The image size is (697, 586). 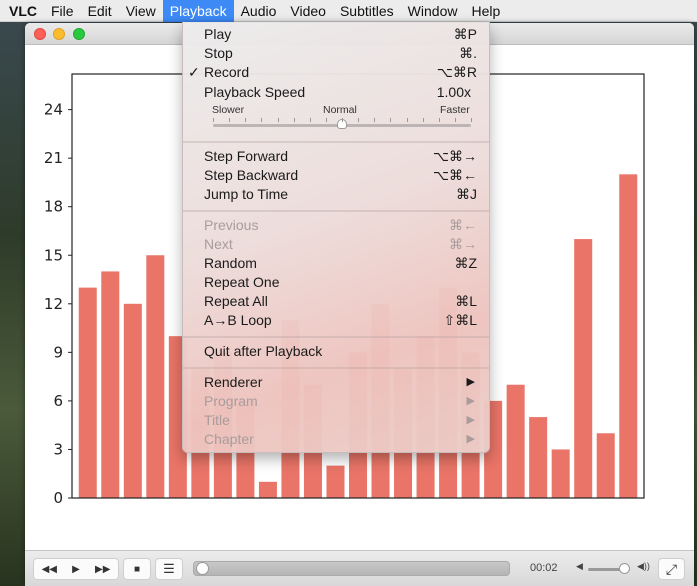 What do you see at coordinates (466, 301) in the screenshot?
I see `shortcut: ⌘L` at bounding box center [466, 301].